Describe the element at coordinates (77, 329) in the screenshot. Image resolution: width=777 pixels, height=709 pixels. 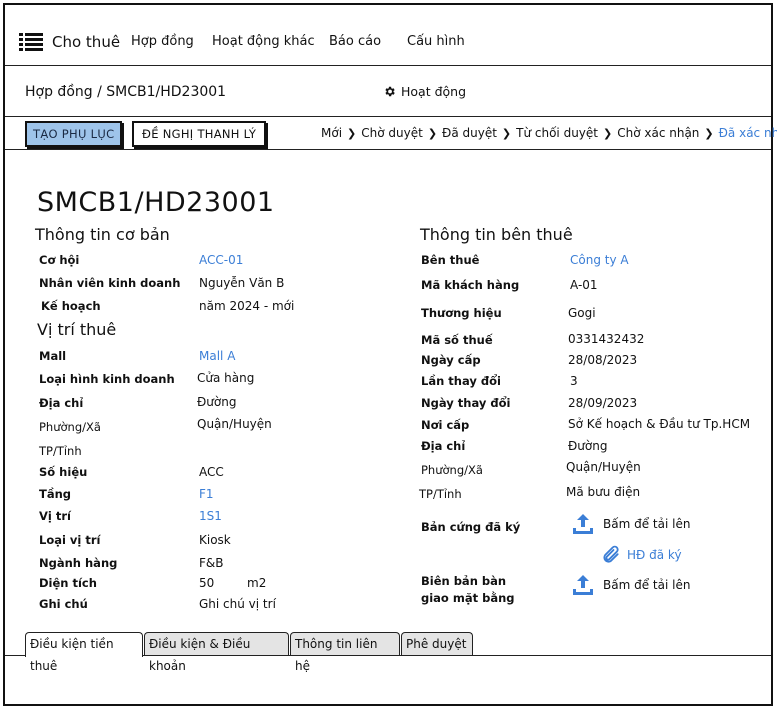
I see `section-location: Vị trí thuê` at that location.